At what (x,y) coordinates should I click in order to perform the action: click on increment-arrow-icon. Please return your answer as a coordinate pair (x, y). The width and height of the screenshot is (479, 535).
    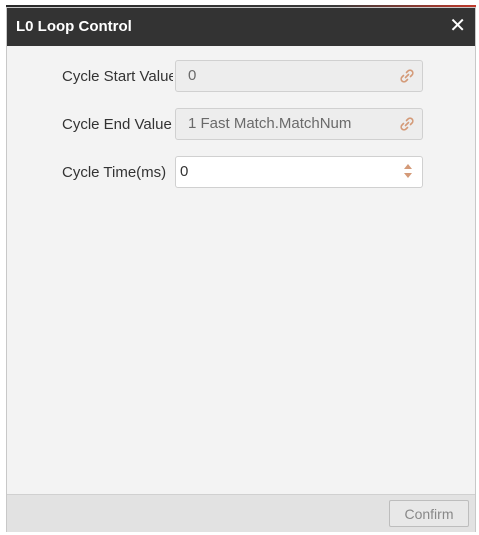
    Looking at the image, I should click on (408, 166).